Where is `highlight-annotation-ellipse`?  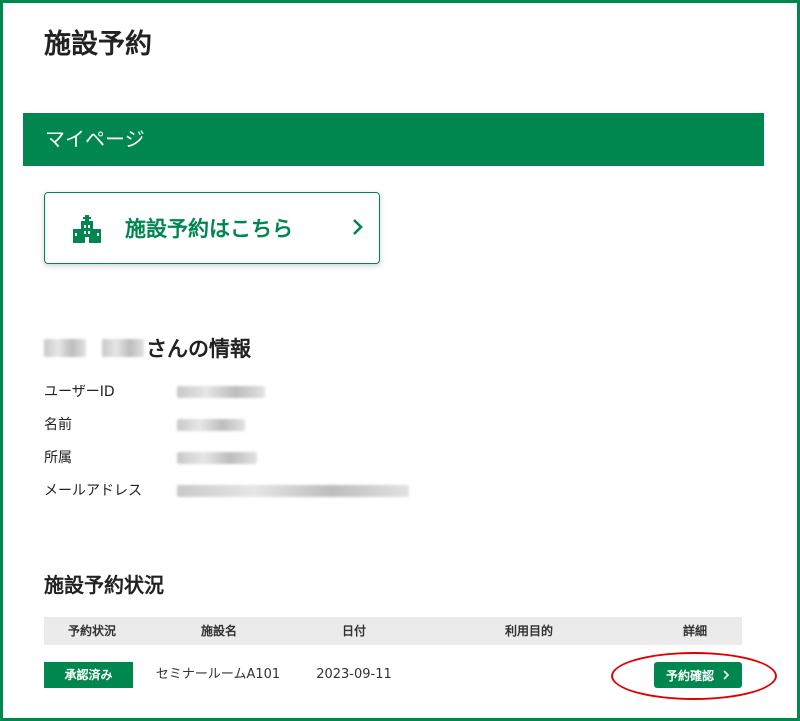 highlight-annotation-ellipse is located at coordinates (694, 676).